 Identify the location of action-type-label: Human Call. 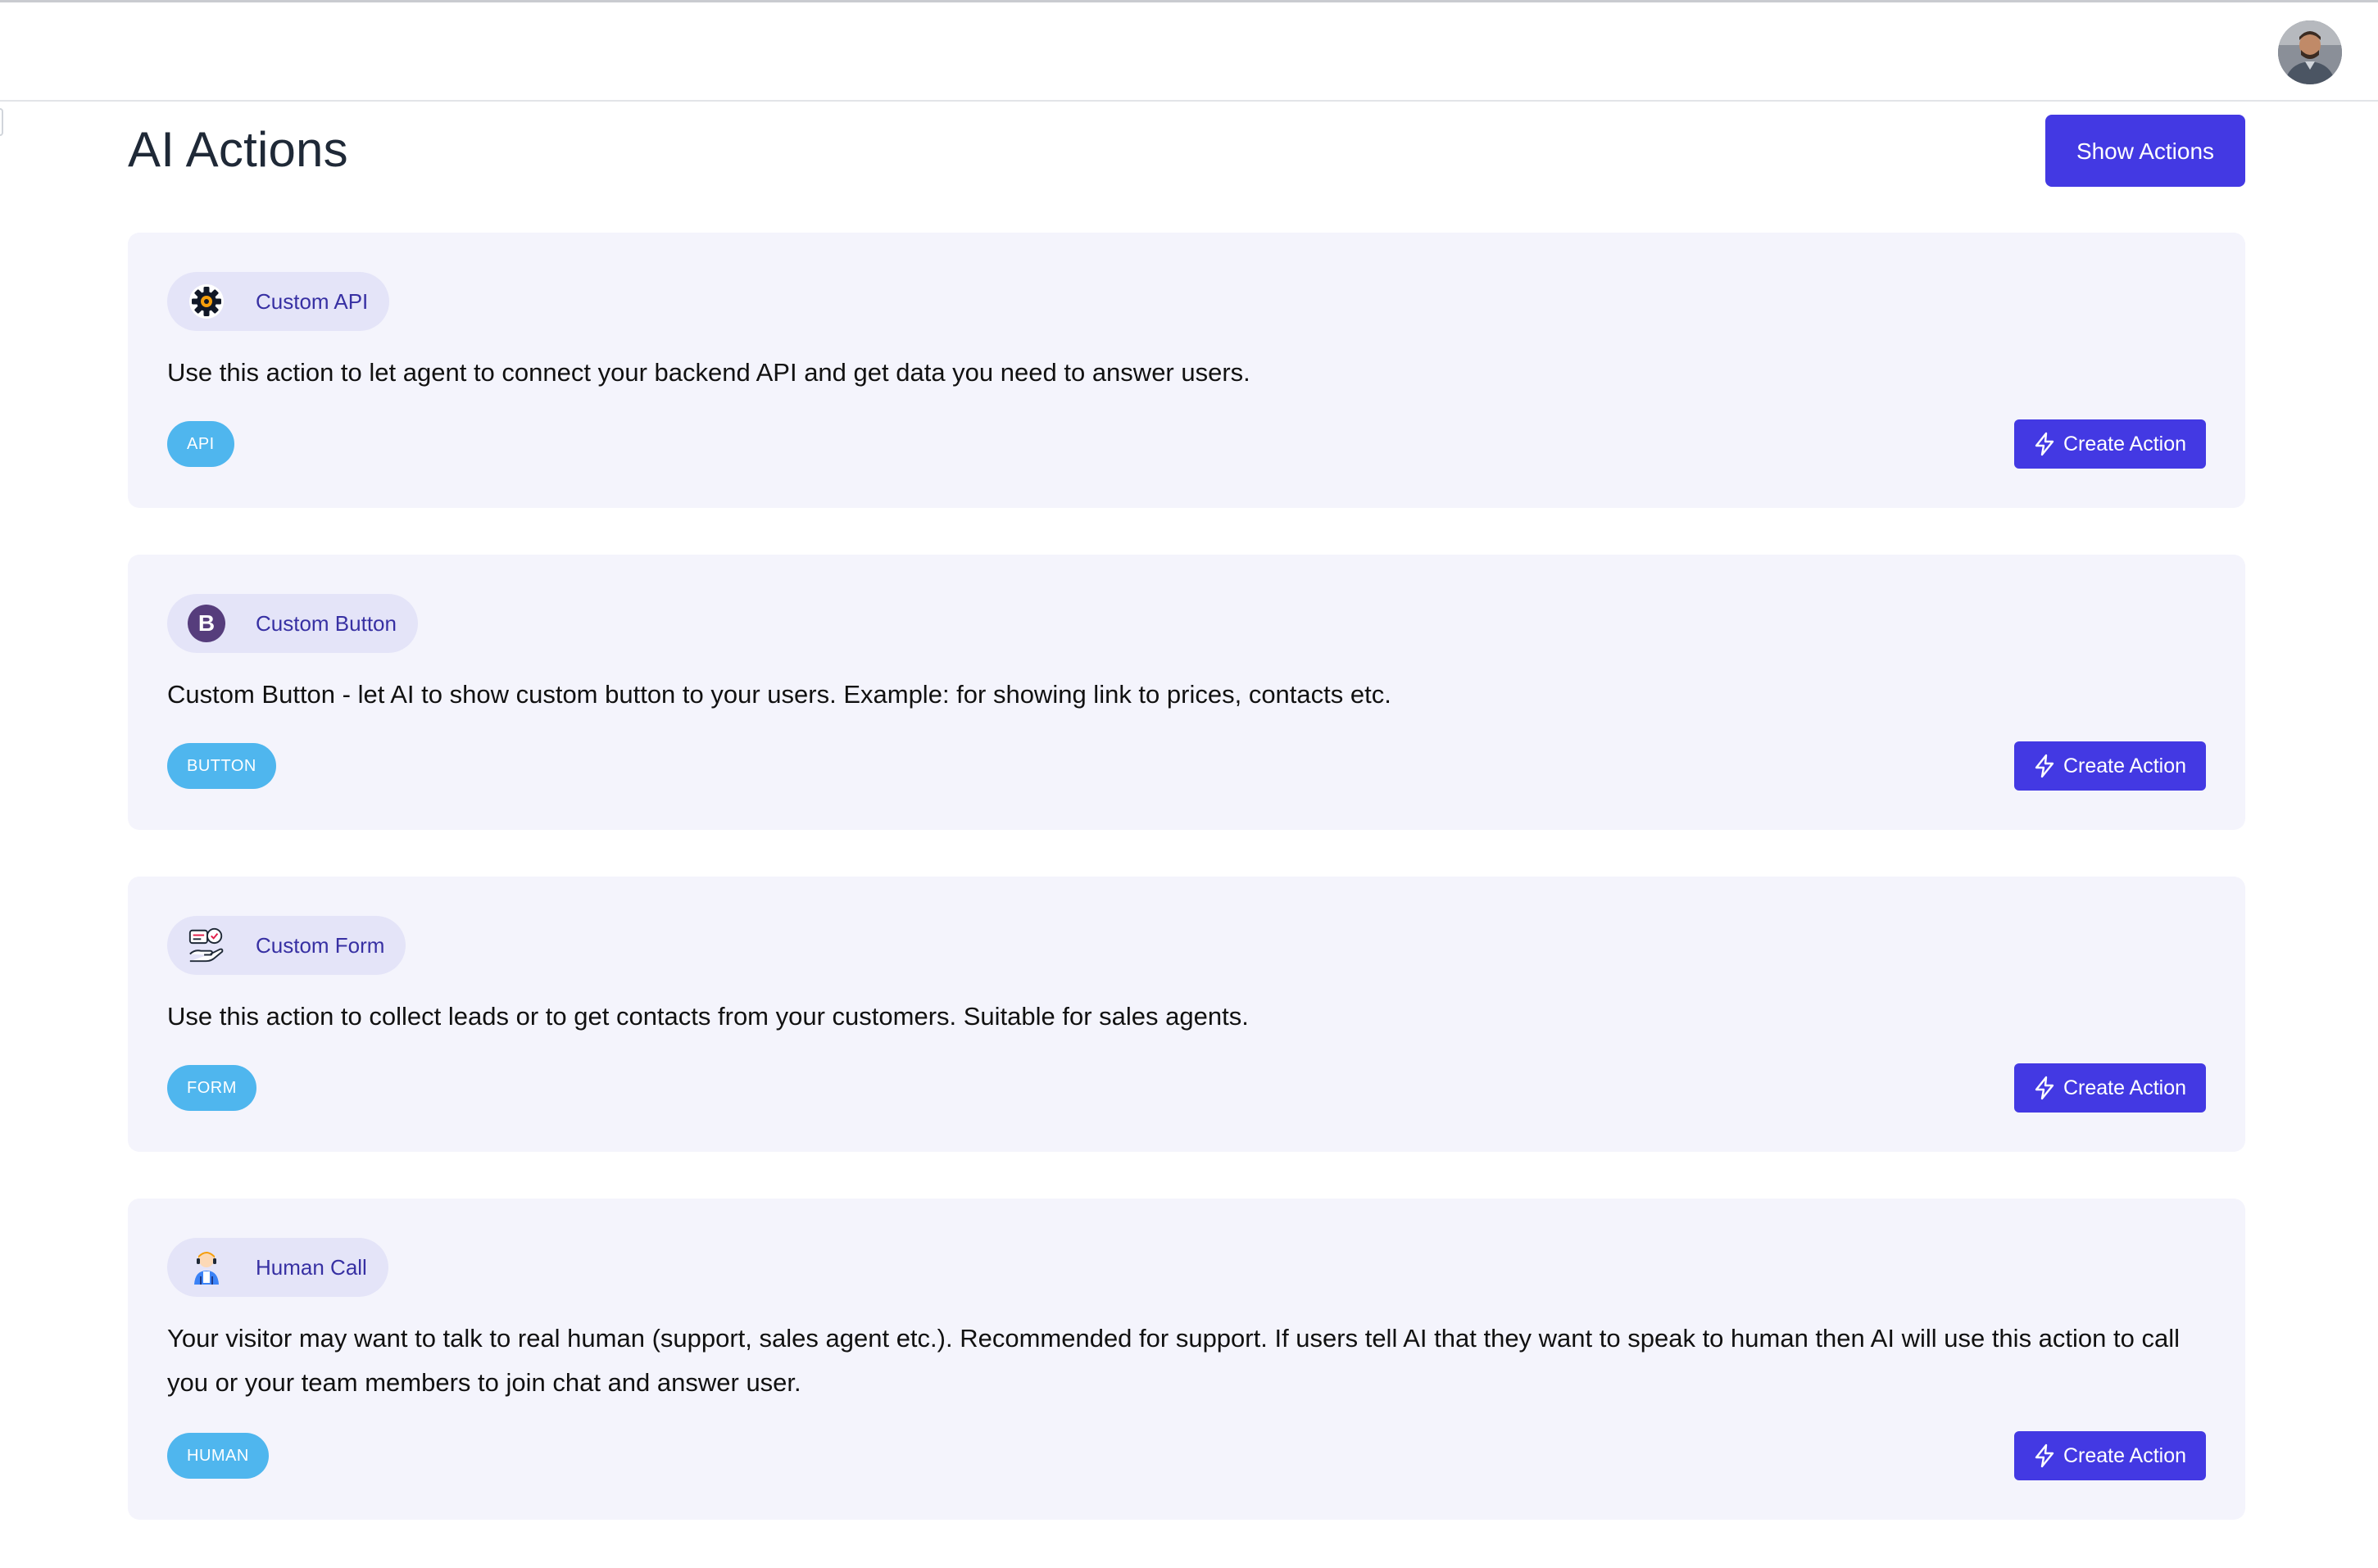
(311, 1267).